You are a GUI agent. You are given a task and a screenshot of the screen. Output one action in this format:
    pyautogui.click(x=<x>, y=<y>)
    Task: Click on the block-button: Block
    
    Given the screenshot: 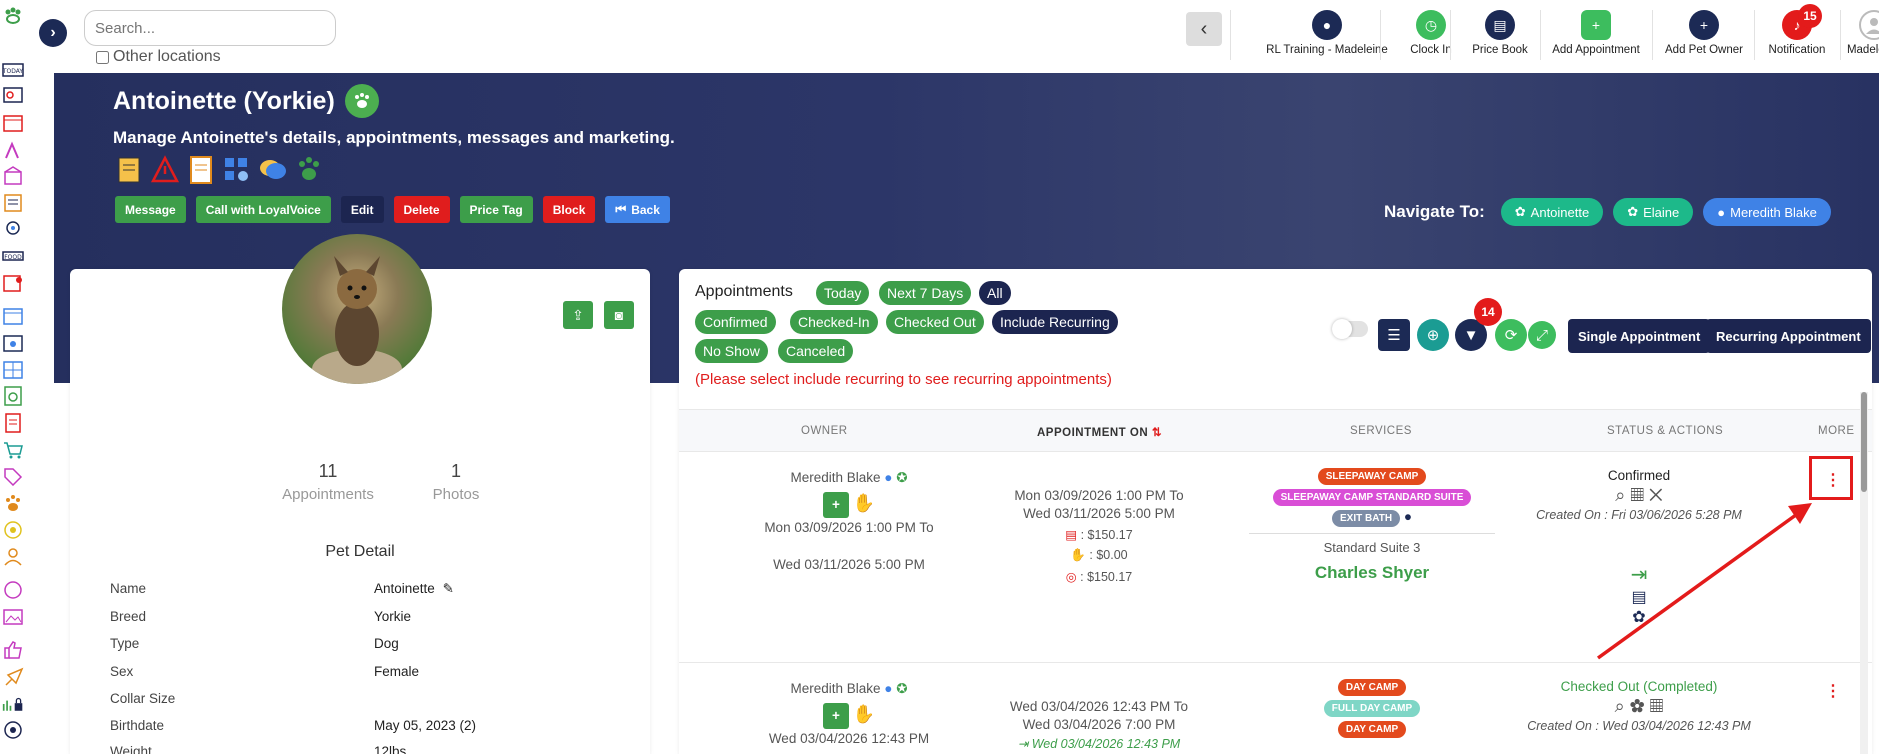 What is the action you would take?
    pyautogui.click(x=569, y=209)
    